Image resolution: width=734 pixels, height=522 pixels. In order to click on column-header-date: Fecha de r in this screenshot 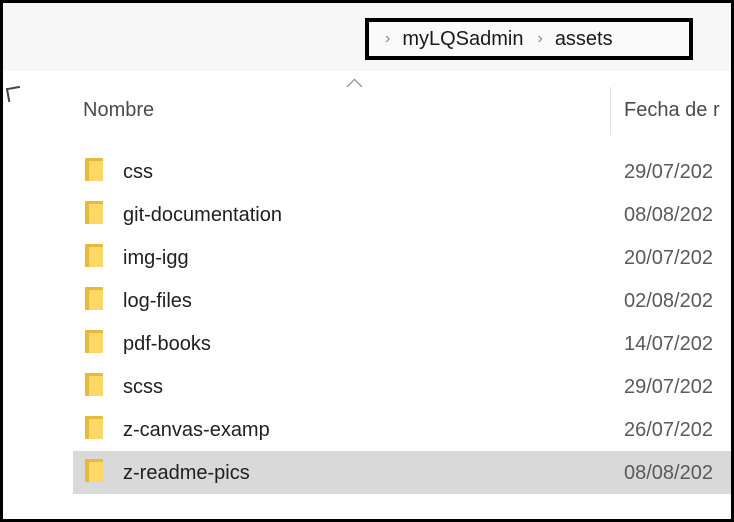, I will do `click(672, 110)`.